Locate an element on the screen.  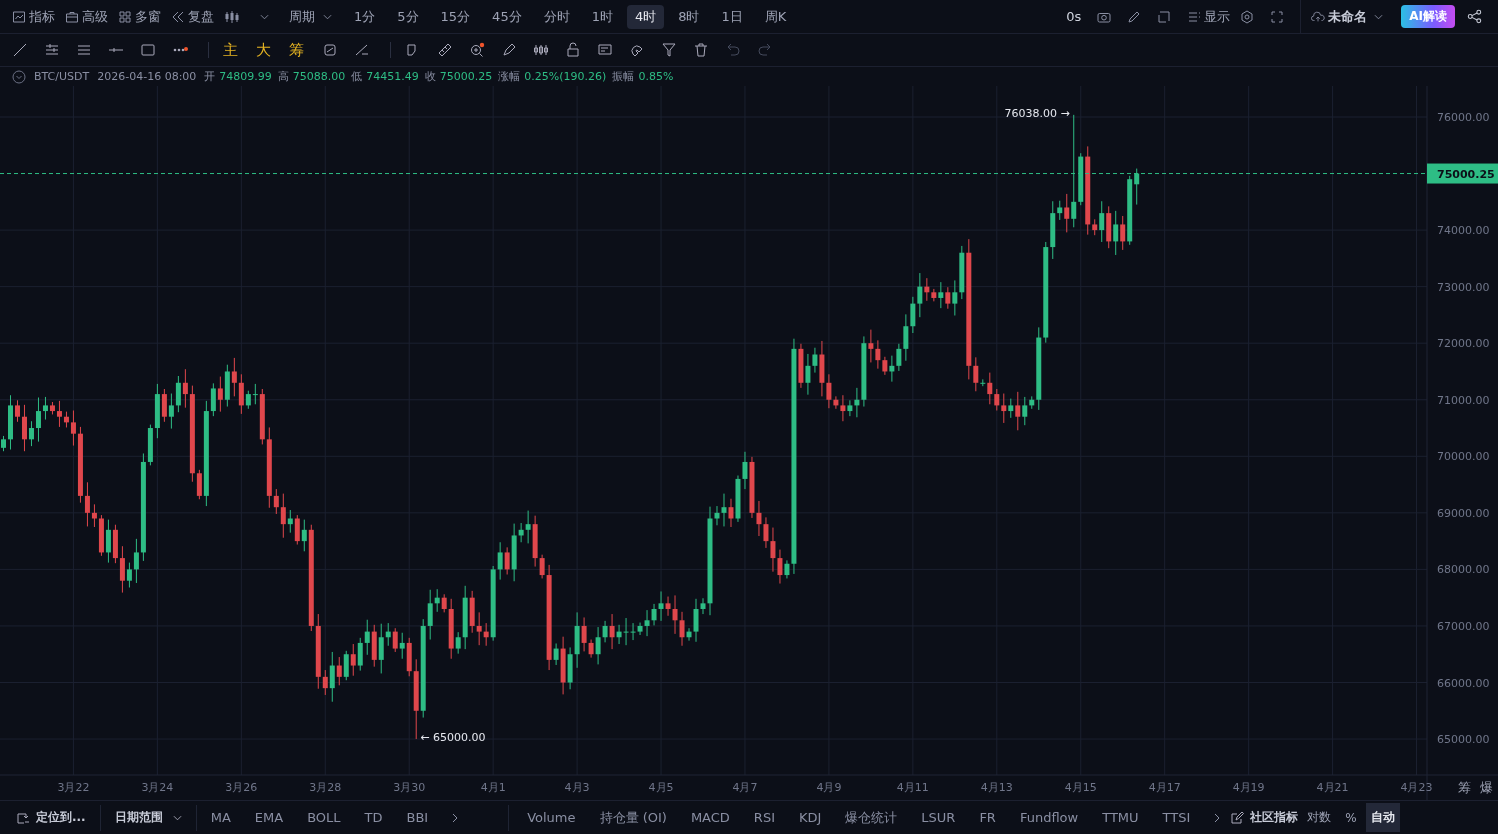
indicator-tab: Volume is located at coordinates (551, 817).